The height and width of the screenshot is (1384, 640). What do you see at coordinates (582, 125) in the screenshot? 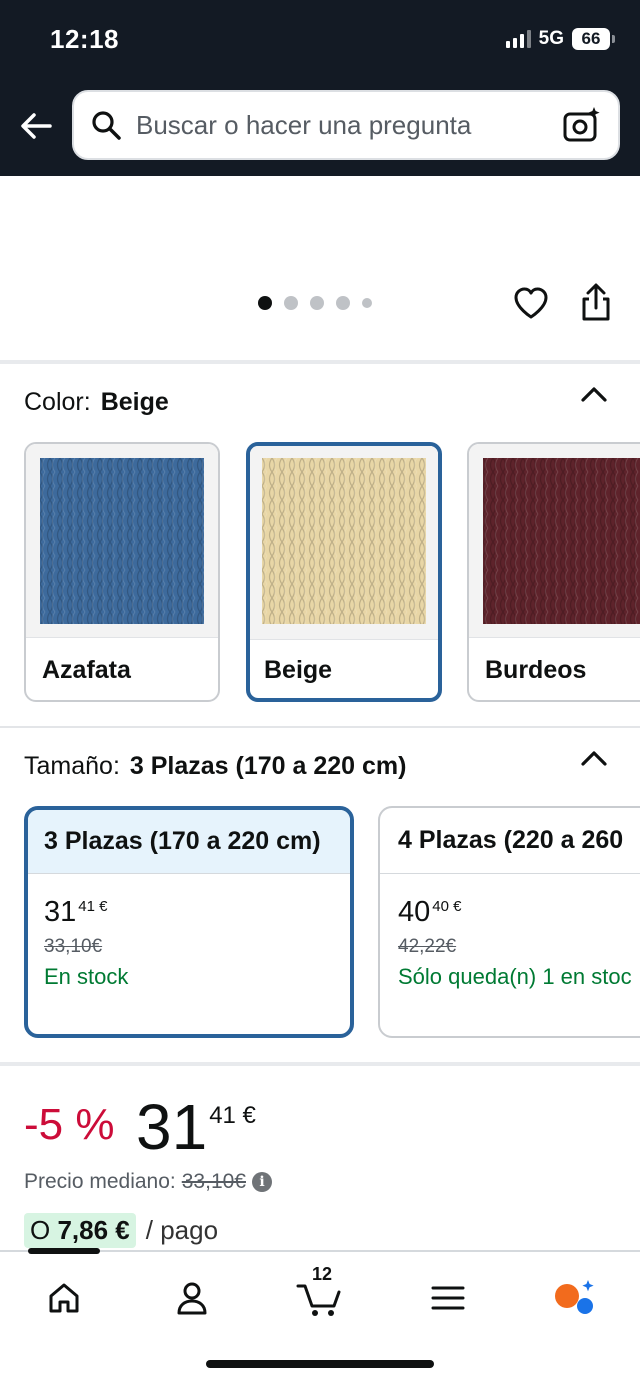
I see `camera-search-icon` at bounding box center [582, 125].